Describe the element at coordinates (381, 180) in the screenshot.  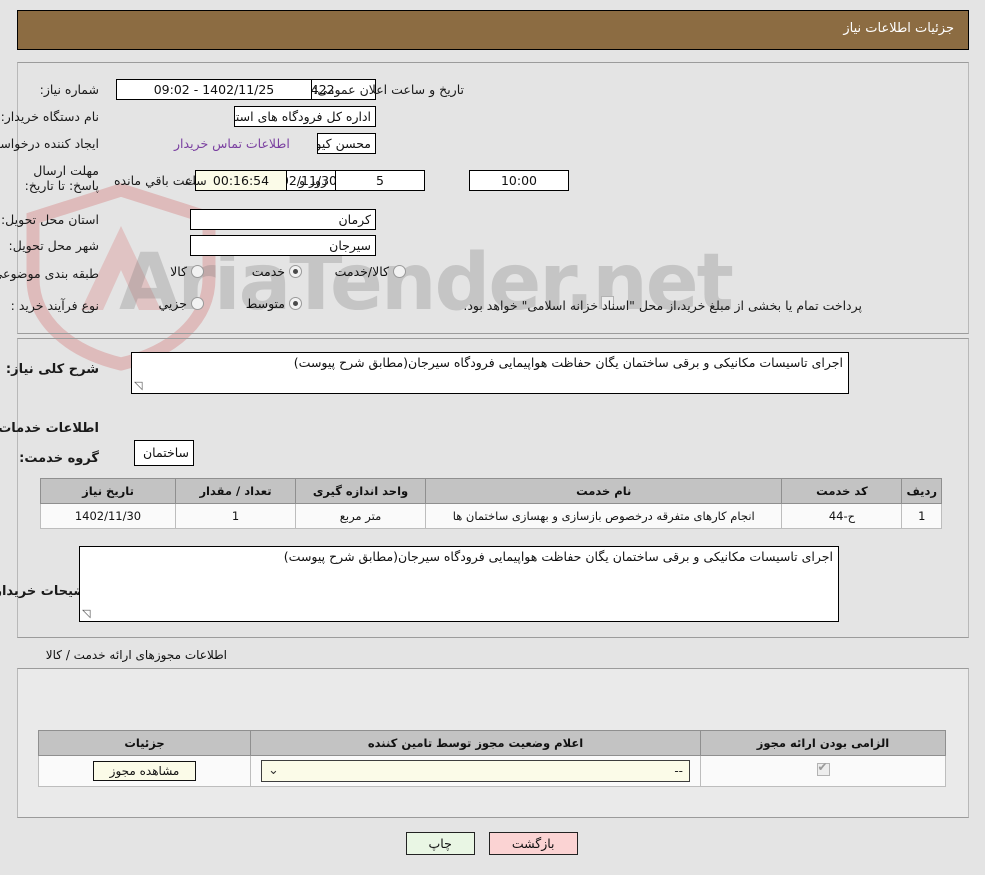
I see `remaining-days-value: 5` at that location.